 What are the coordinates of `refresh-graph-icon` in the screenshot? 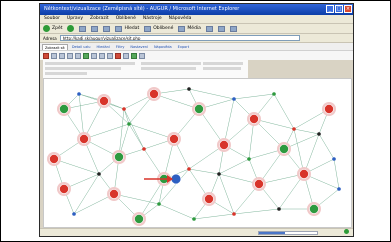 It's located at (134, 55).